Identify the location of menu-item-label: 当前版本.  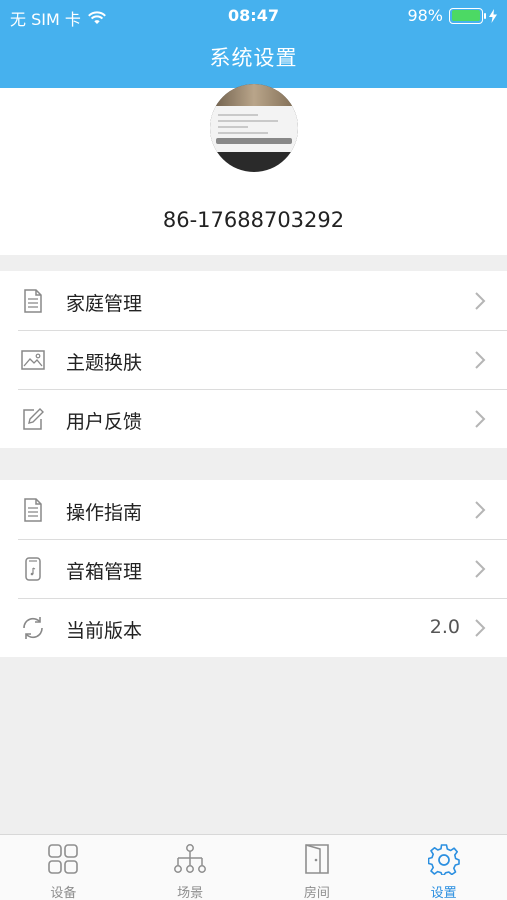
(104, 631).